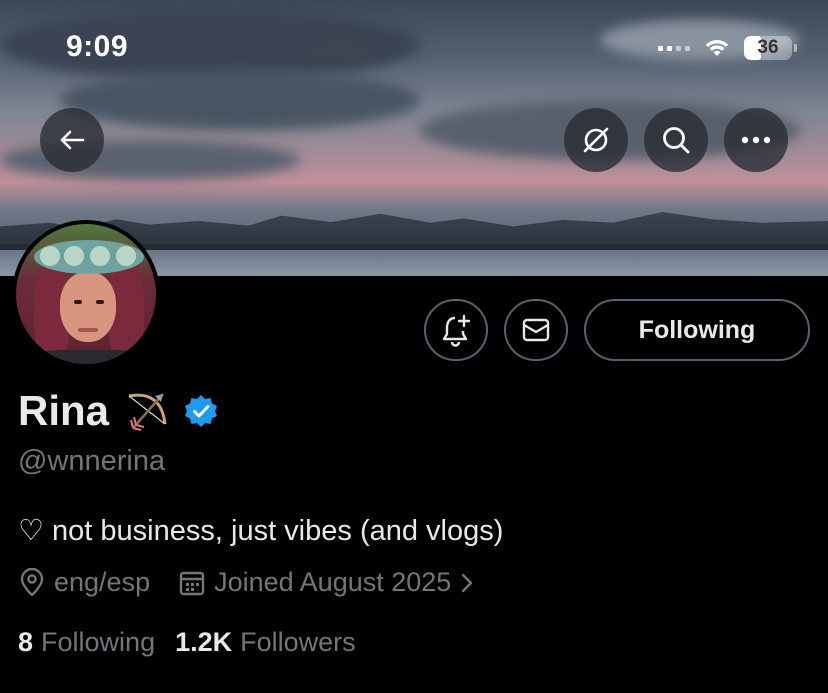  Describe the element at coordinates (192, 583) in the screenshot. I see `calendar-icon` at that location.